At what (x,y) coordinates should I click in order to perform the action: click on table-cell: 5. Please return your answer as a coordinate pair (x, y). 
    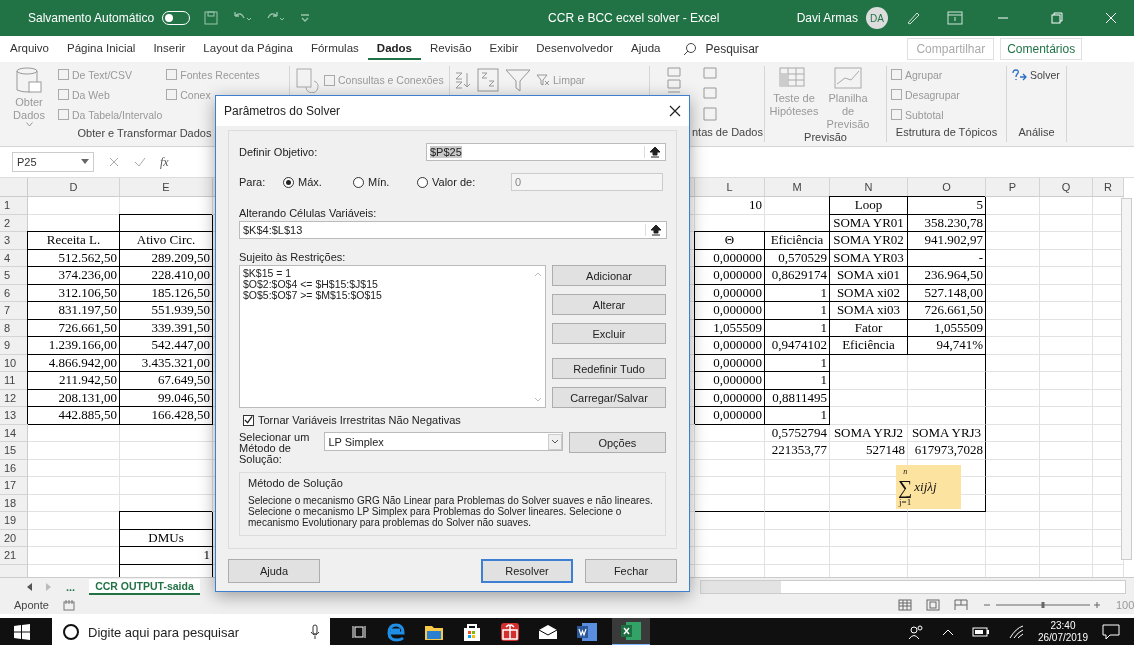
    Looking at the image, I should click on (947, 206).